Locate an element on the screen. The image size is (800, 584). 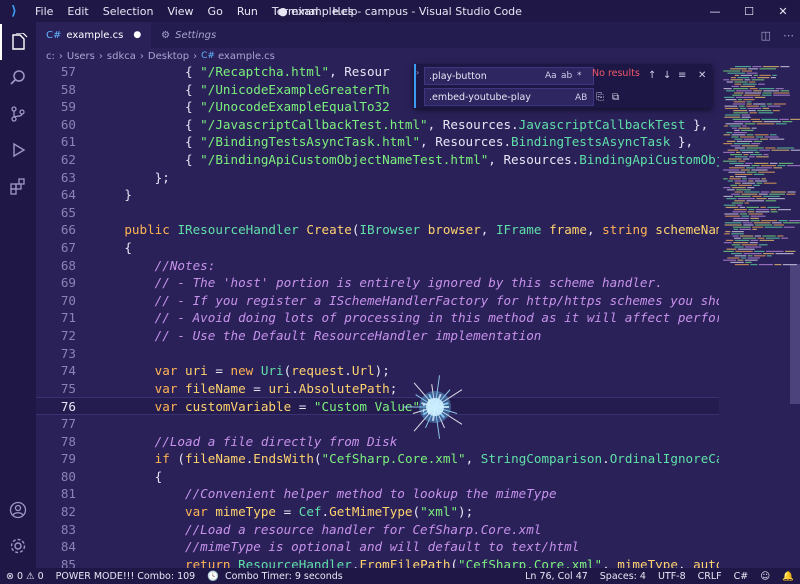
replace-input is located at coordinates (509, 97).